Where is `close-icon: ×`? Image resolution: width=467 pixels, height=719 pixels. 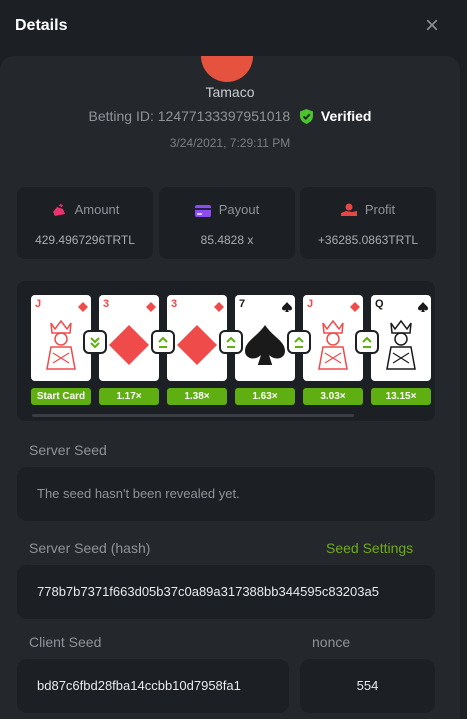 close-icon: × is located at coordinates (432, 25).